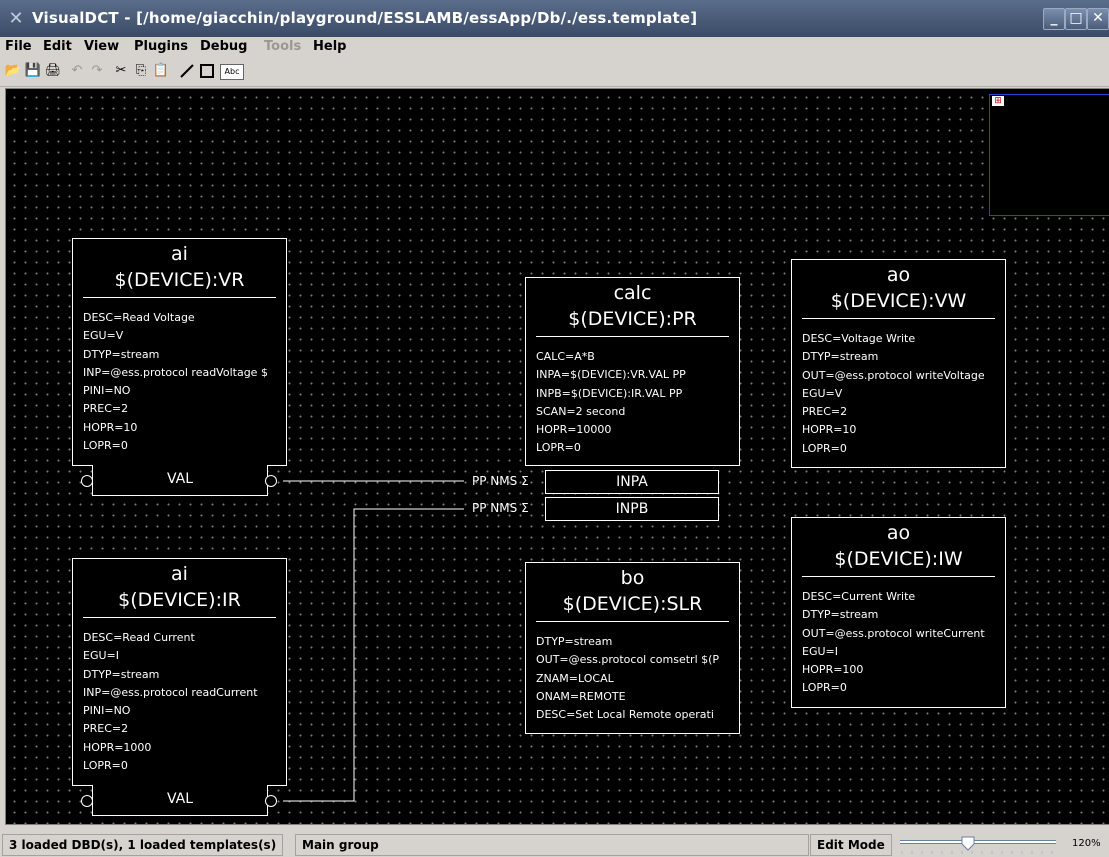  Describe the element at coordinates (575, 678) in the screenshot. I see `field: ZNAM=LOCAL` at that location.